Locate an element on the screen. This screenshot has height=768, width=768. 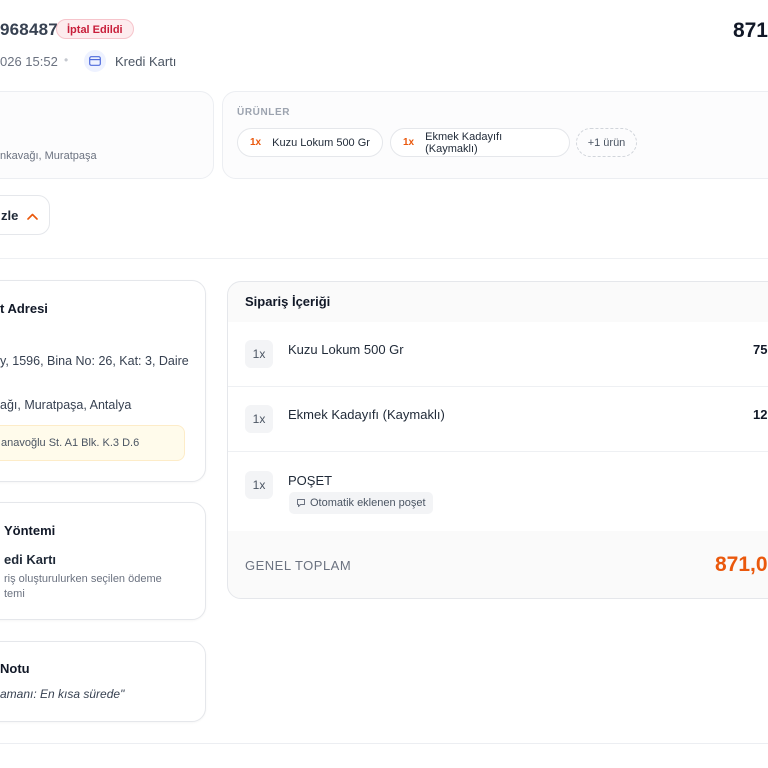
payment-method-value: edi Kartı is located at coordinates (30, 559).